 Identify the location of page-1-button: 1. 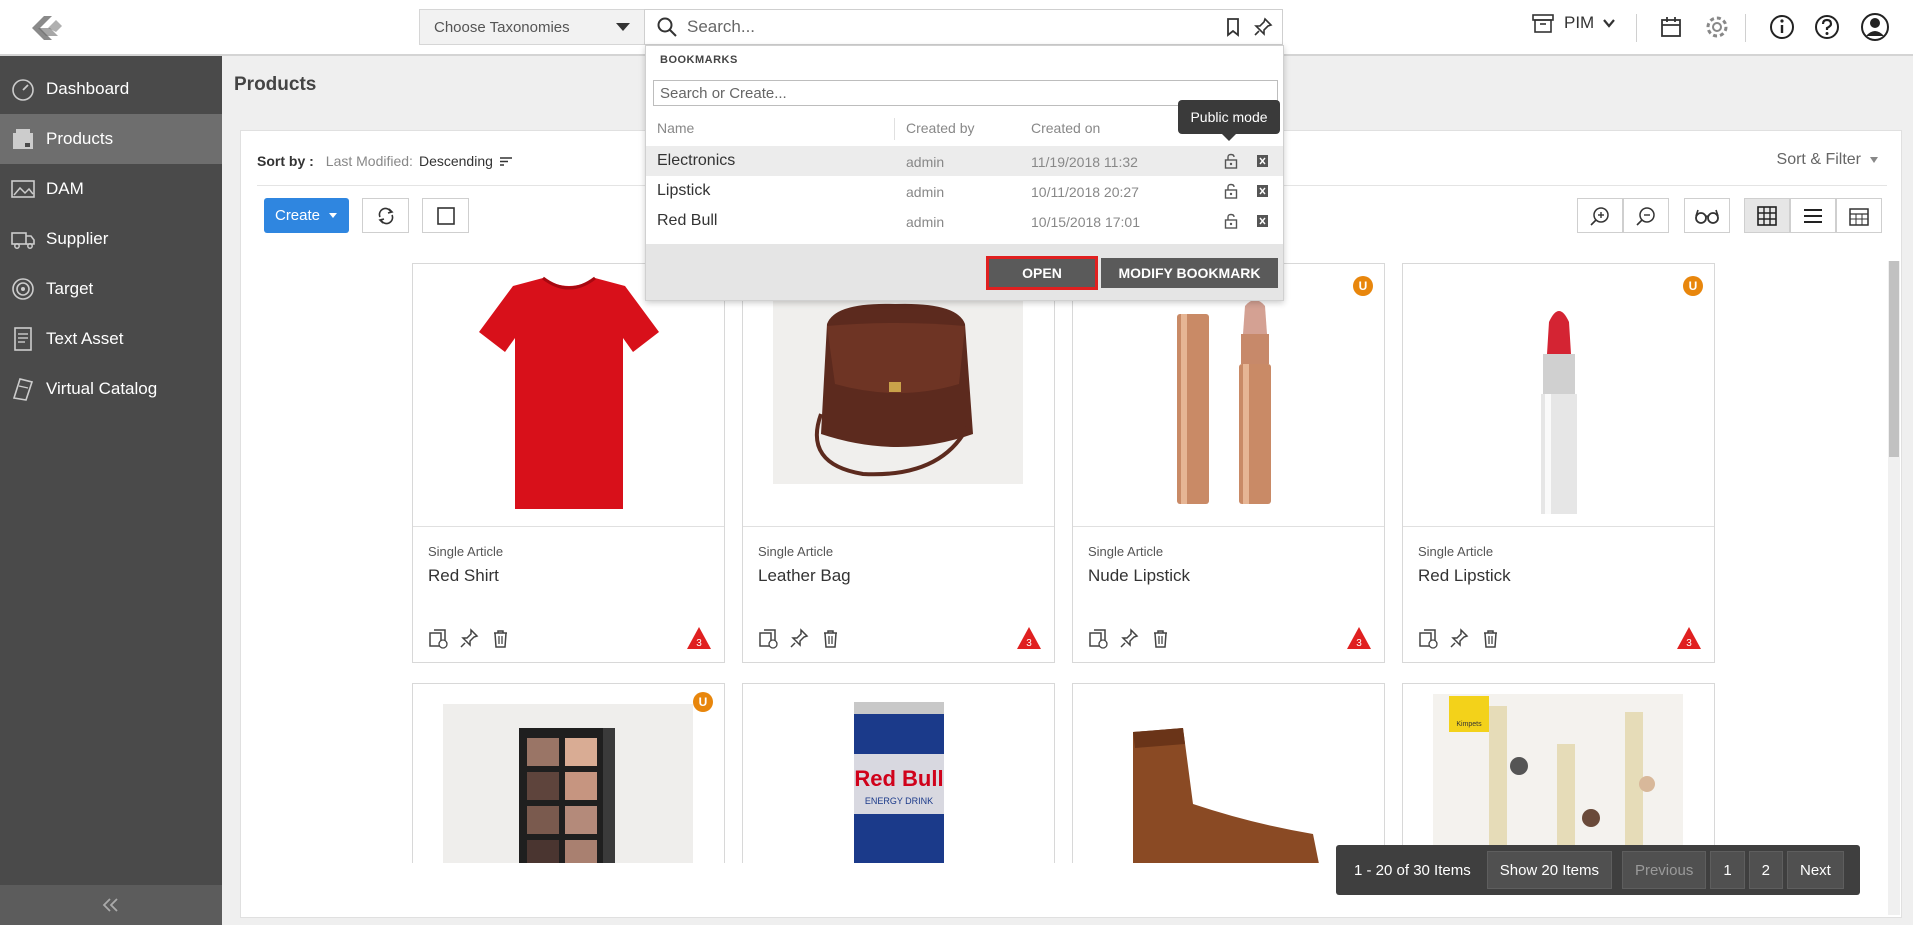
(1727, 870).